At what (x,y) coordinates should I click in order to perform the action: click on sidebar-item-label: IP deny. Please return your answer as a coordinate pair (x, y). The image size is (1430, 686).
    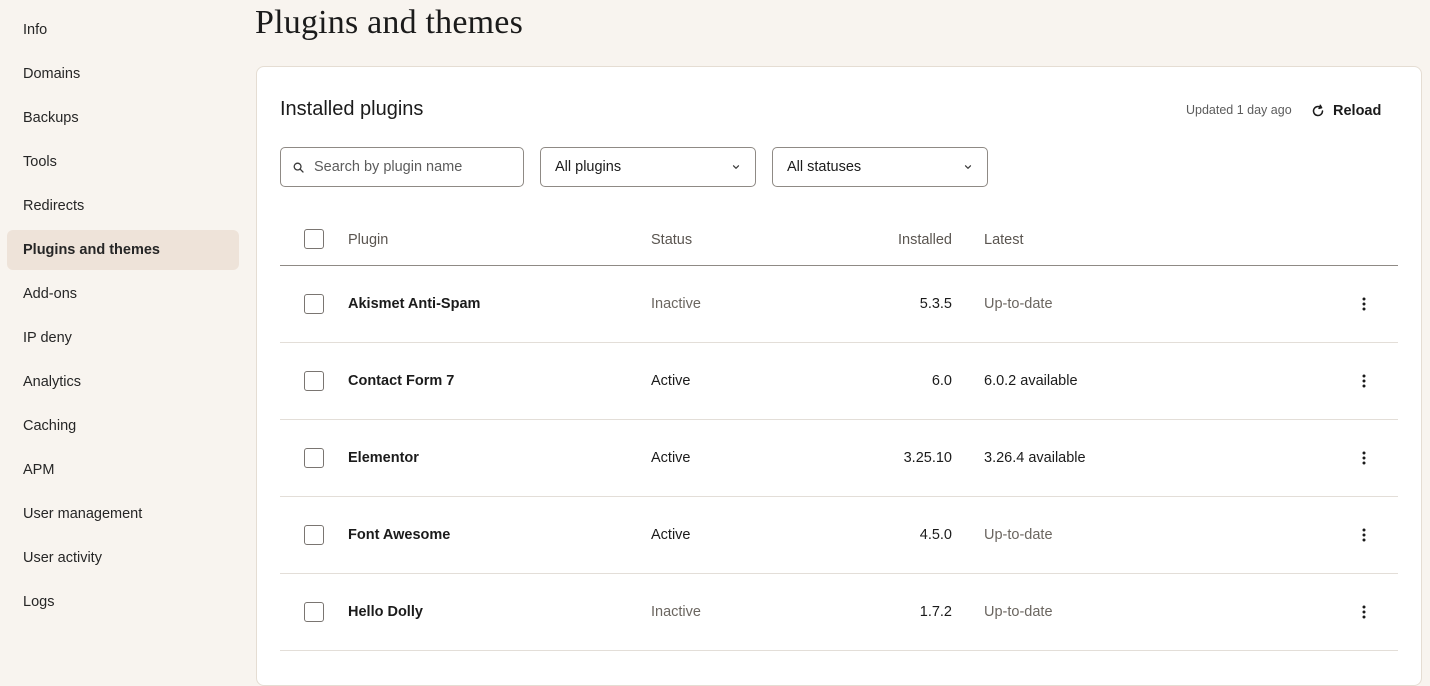
    Looking at the image, I should click on (47, 338).